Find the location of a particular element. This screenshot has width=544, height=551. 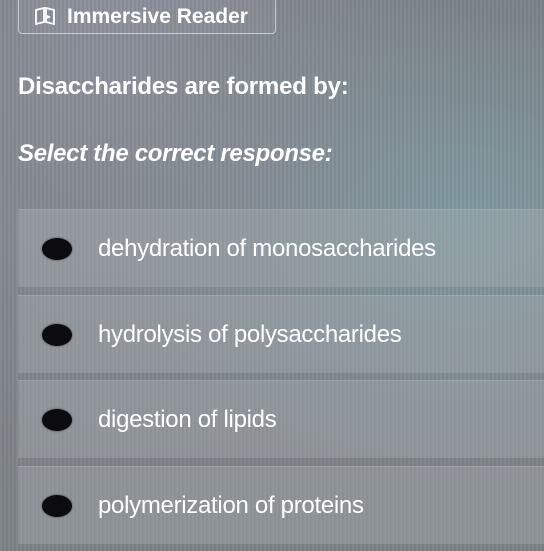

answer-label: polymerization of proteins is located at coordinates (231, 505).